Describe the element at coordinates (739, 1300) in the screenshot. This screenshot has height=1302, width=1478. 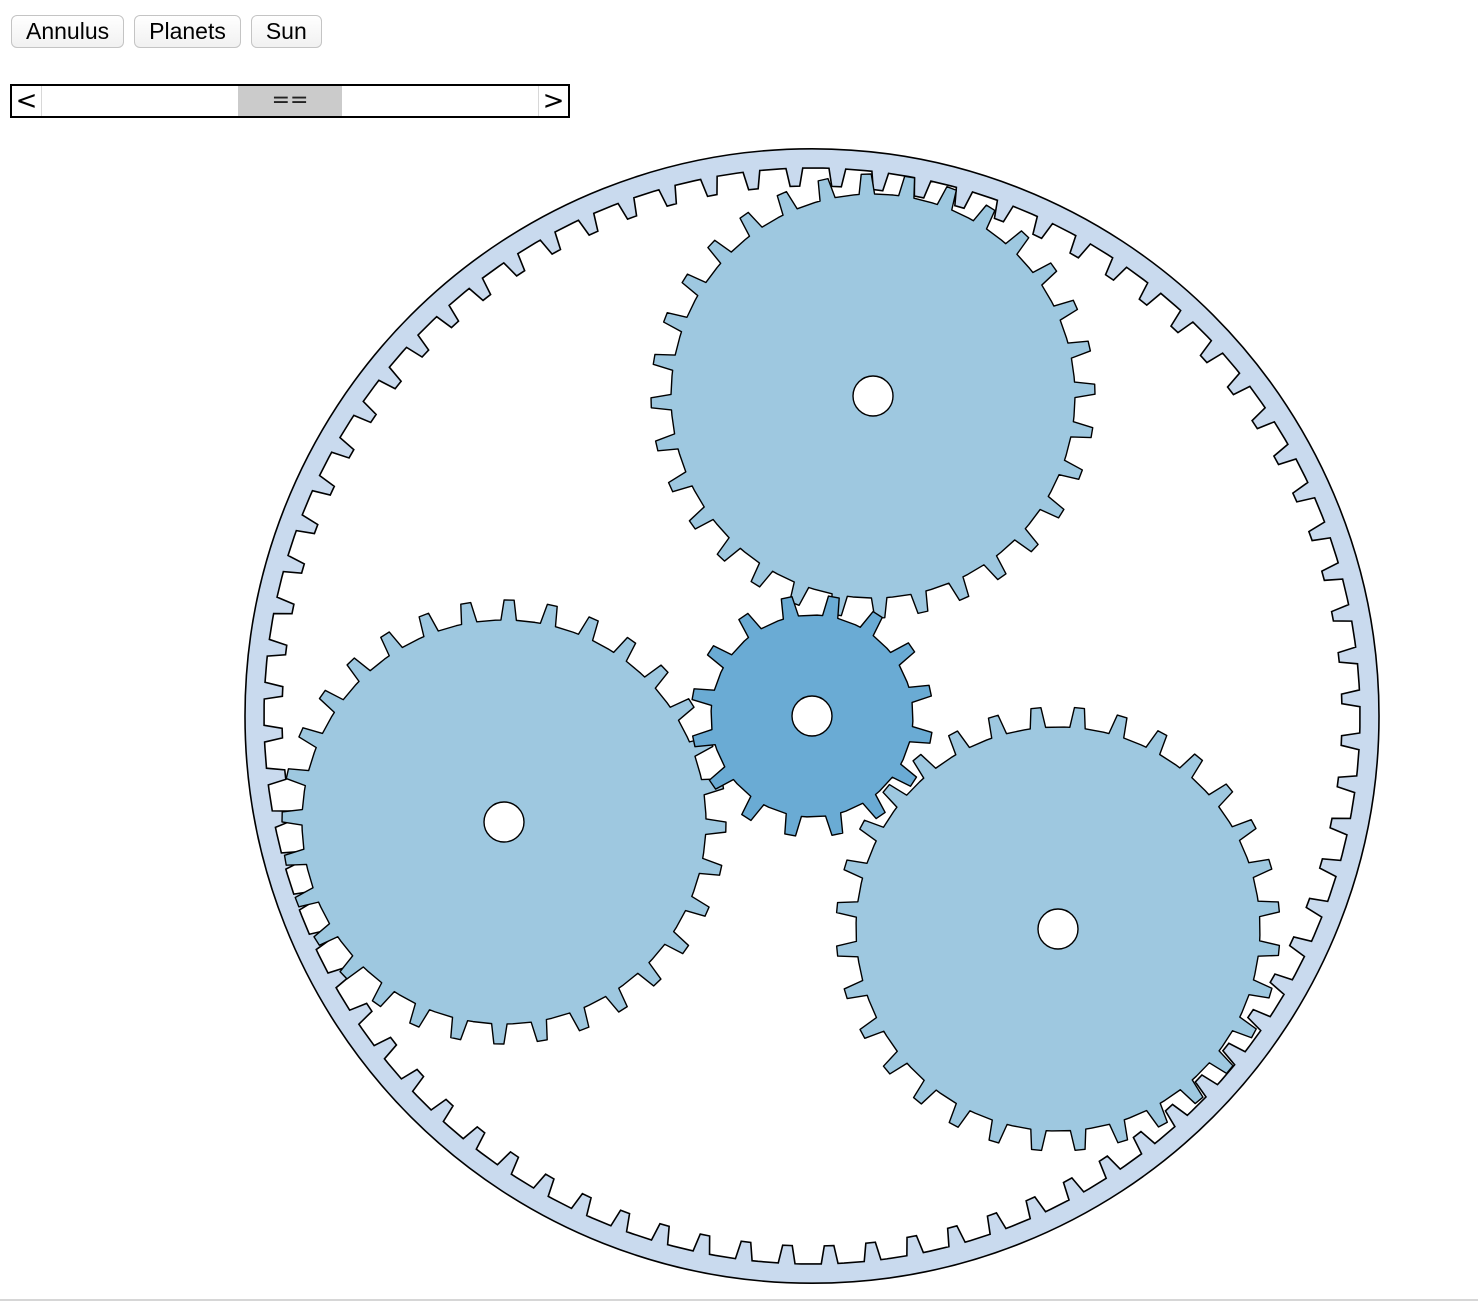
I see `bottom-divider` at that location.